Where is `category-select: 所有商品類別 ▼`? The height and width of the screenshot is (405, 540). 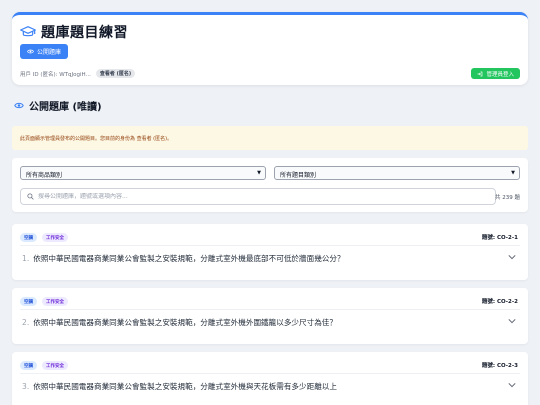 category-select: 所有商品類別 ▼ is located at coordinates (143, 173).